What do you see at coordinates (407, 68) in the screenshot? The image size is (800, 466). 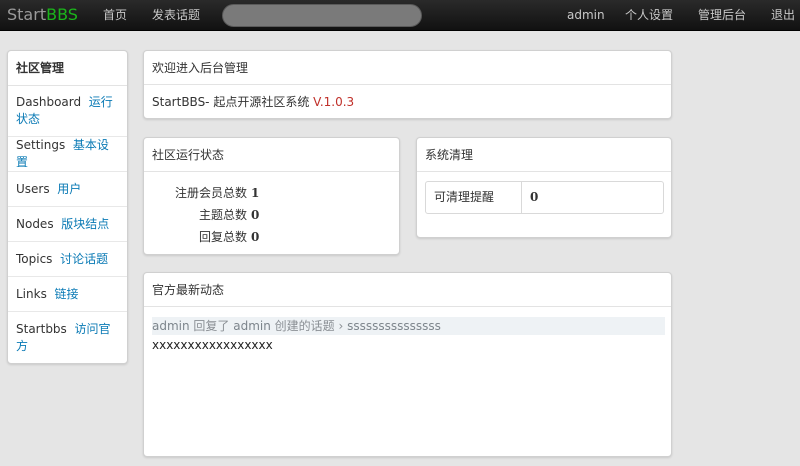 I see `welcome-title: 欢迎进入后台管理` at bounding box center [407, 68].